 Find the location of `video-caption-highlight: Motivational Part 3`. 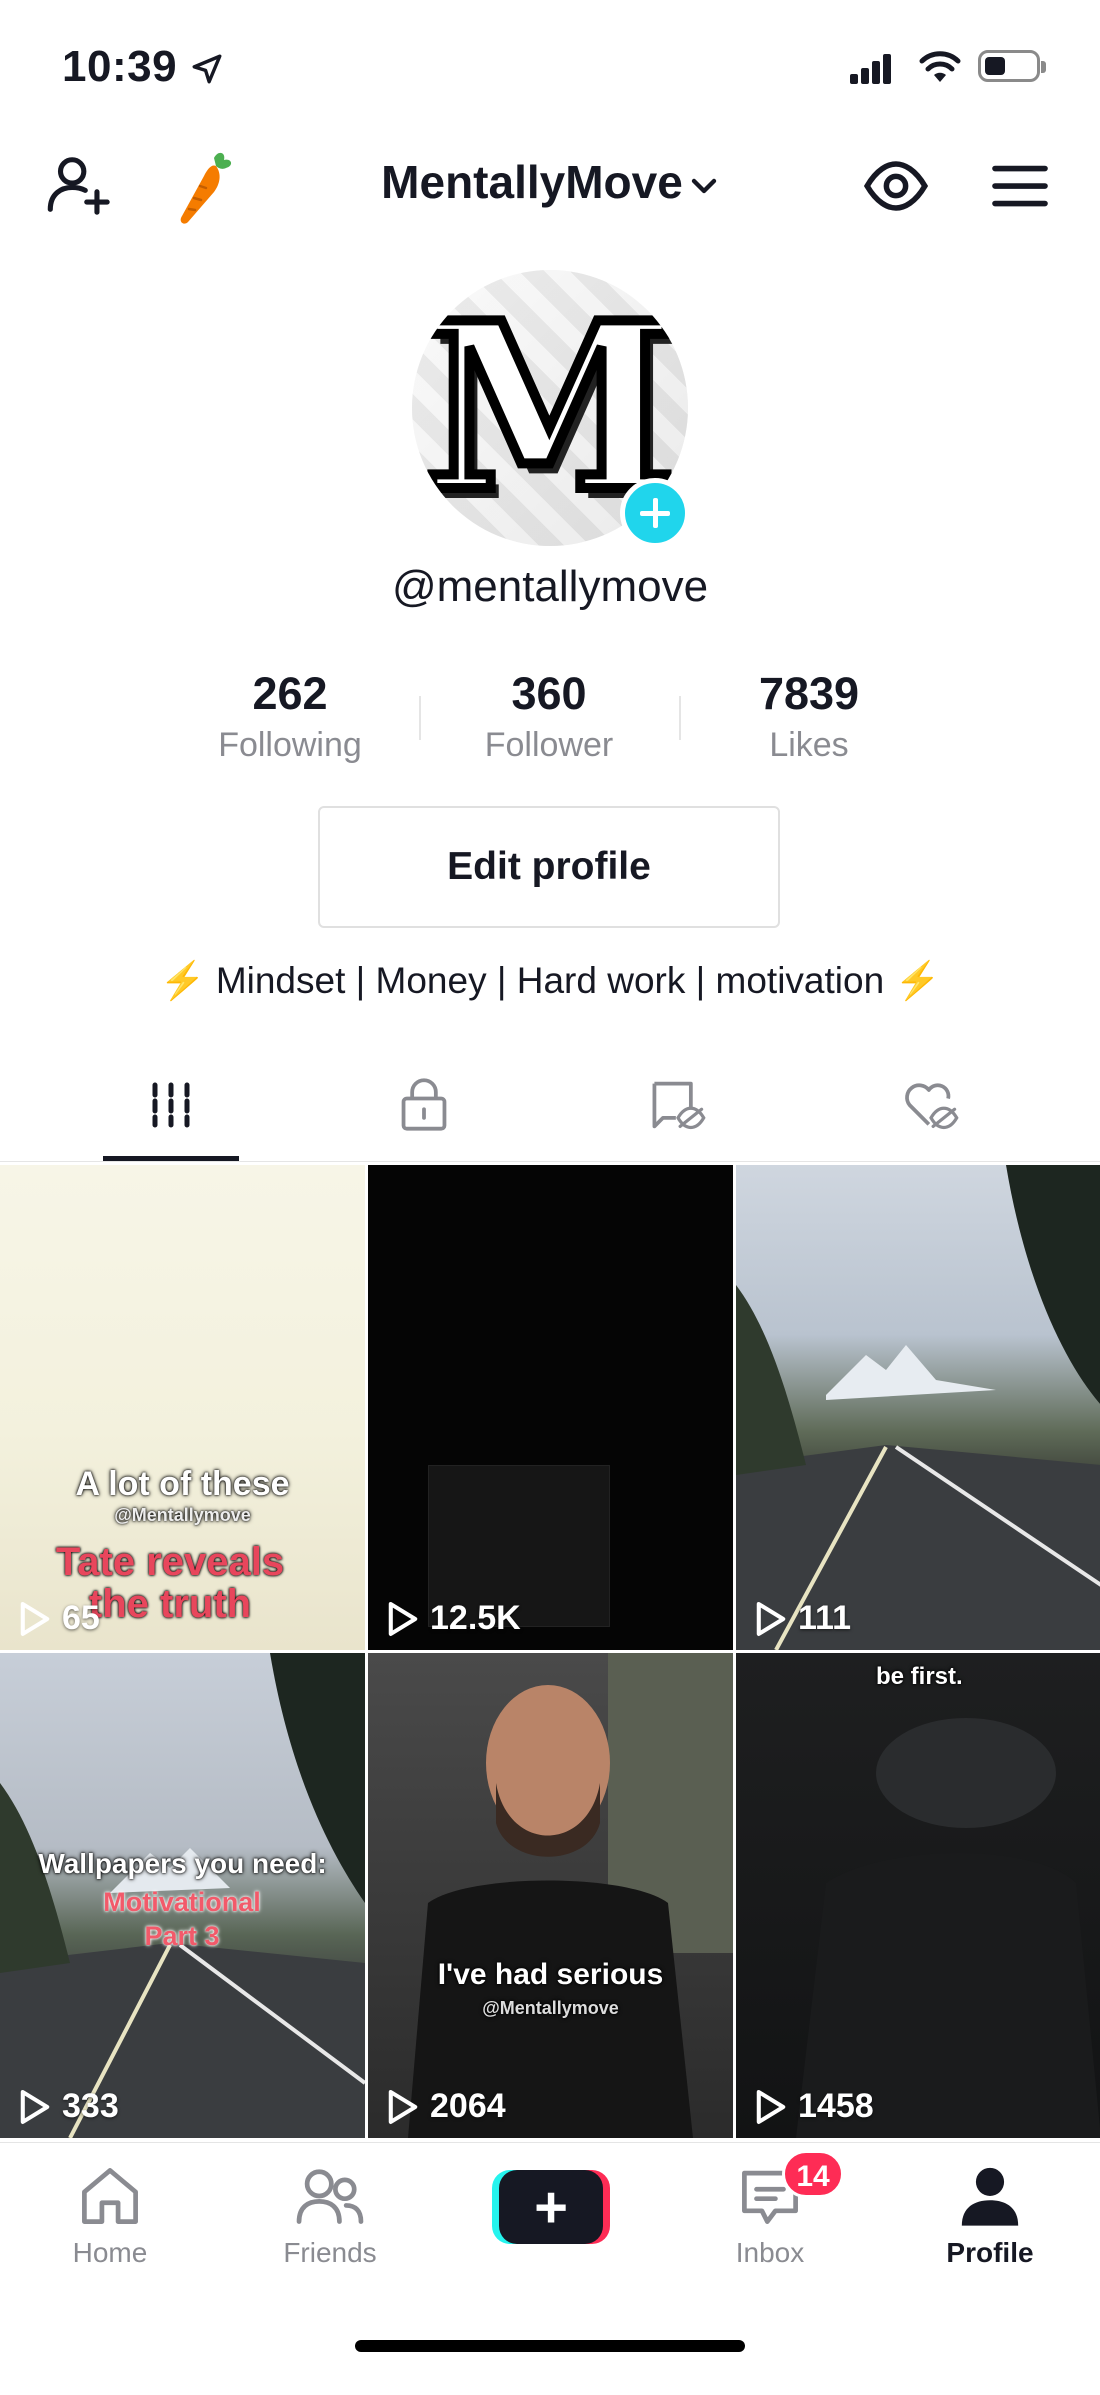

video-caption-highlight: Motivational Part 3 is located at coordinates (182, 1919).